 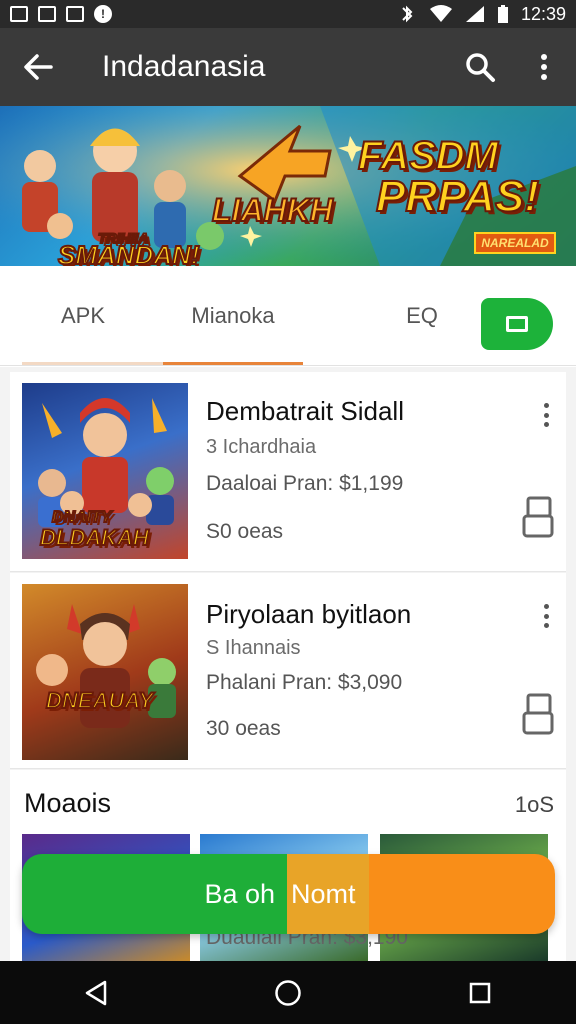 I want to click on thumb-text-1: DNEAUAY, so click(x=99, y=700).